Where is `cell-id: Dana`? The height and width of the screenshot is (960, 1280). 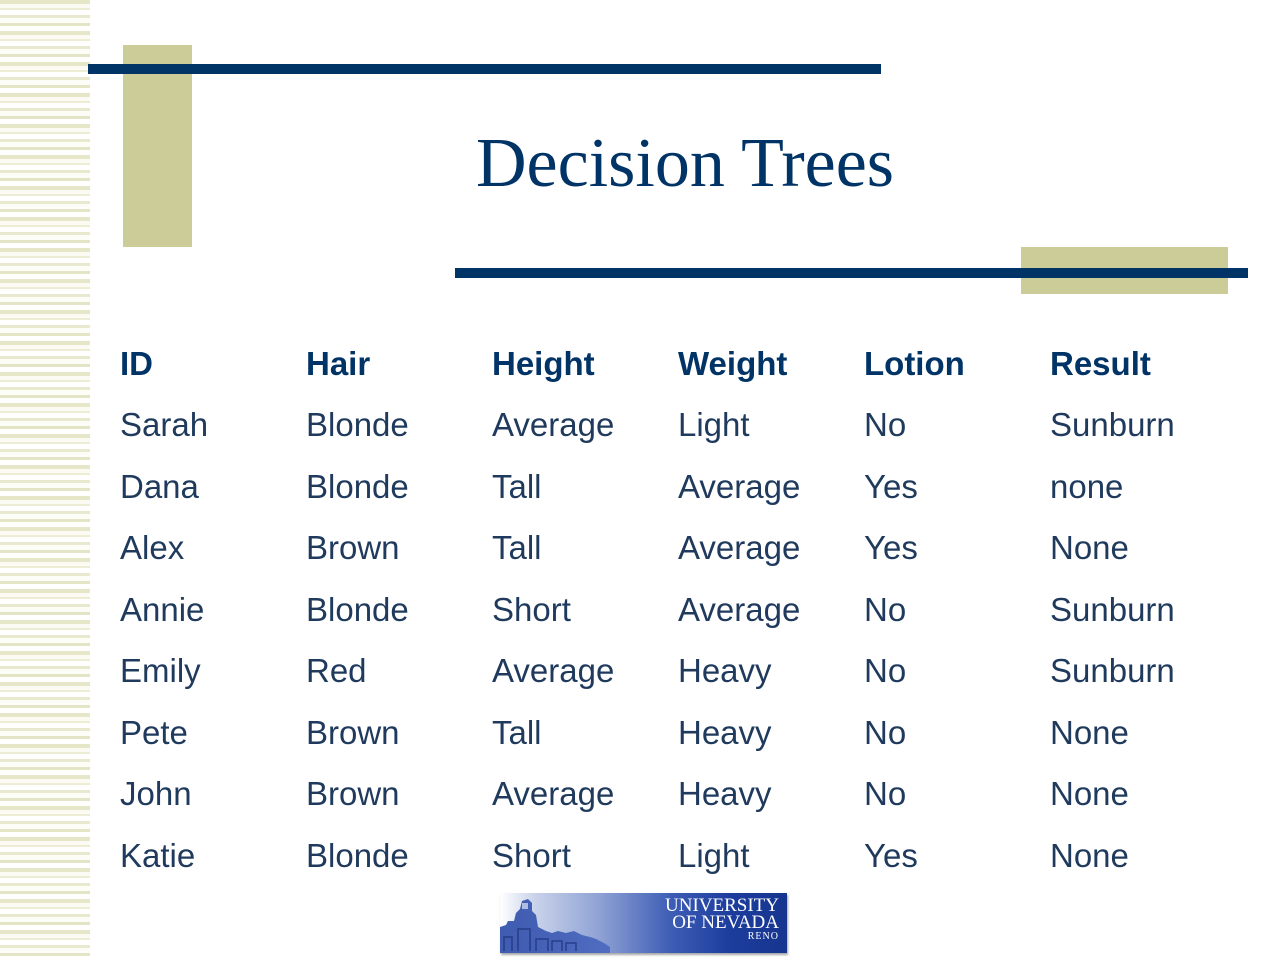 cell-id: Dana is located at coordinates (159, 486).